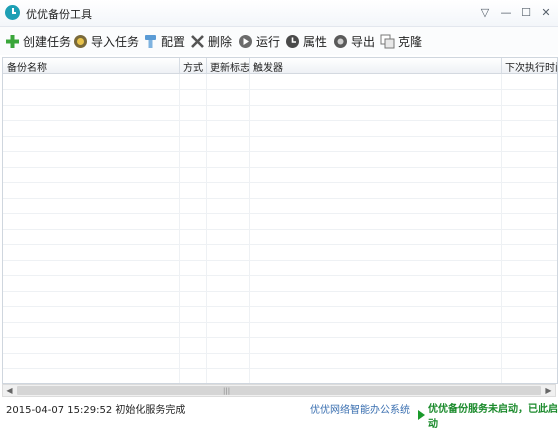  I want to click on service-status-text: 优优备份服务未启动，已此启动, so click(493, 417).